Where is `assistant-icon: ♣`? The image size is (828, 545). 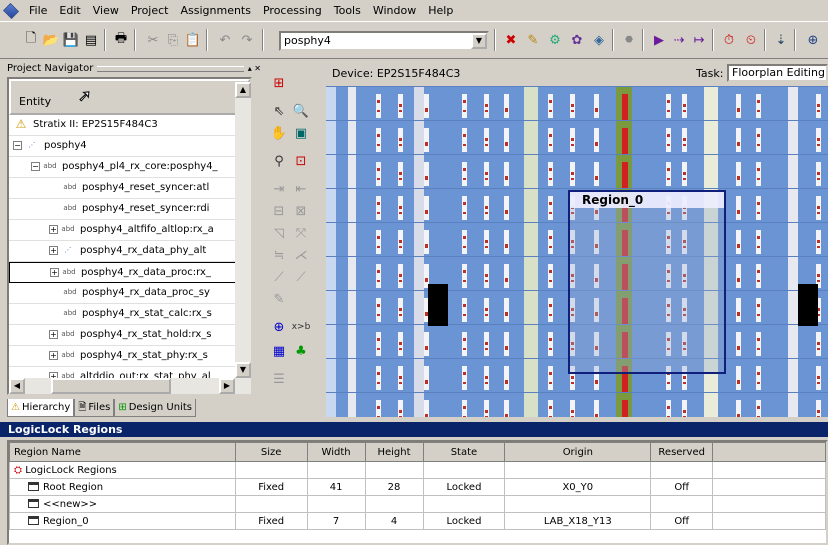
assistant-icon: ♣ is located at coordinates (301, 351).